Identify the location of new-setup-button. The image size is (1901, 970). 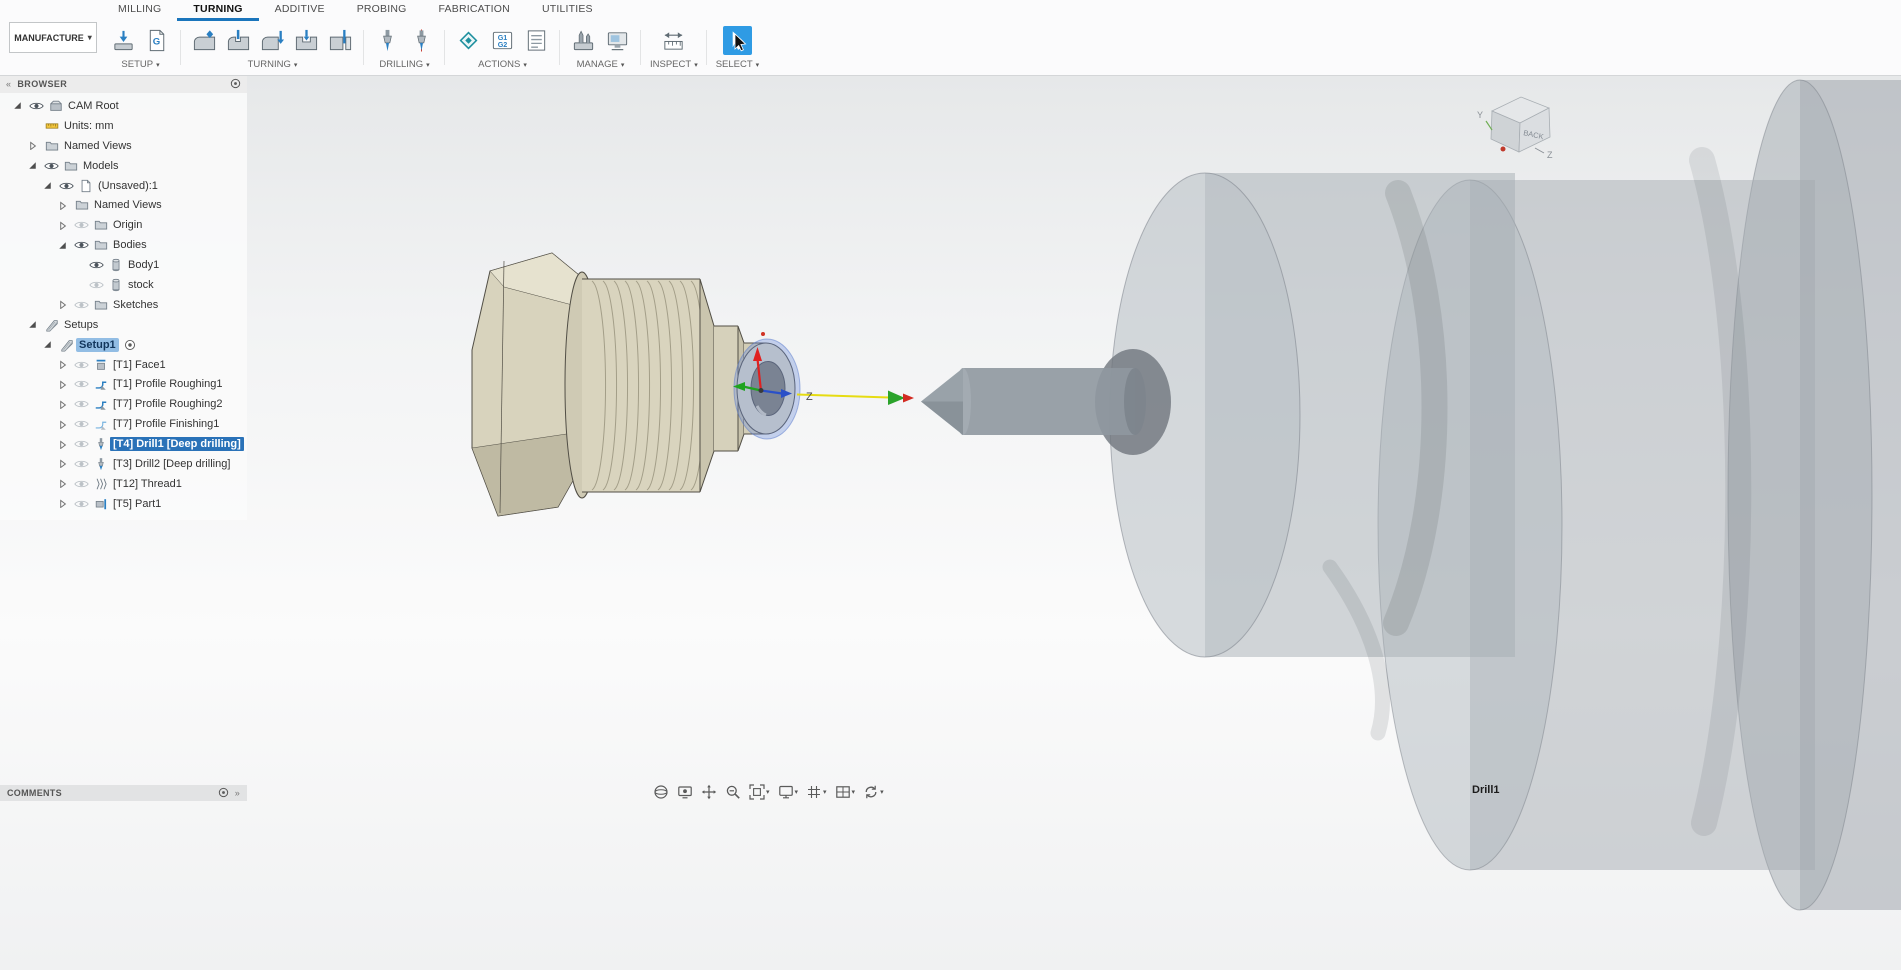
(123, 40).